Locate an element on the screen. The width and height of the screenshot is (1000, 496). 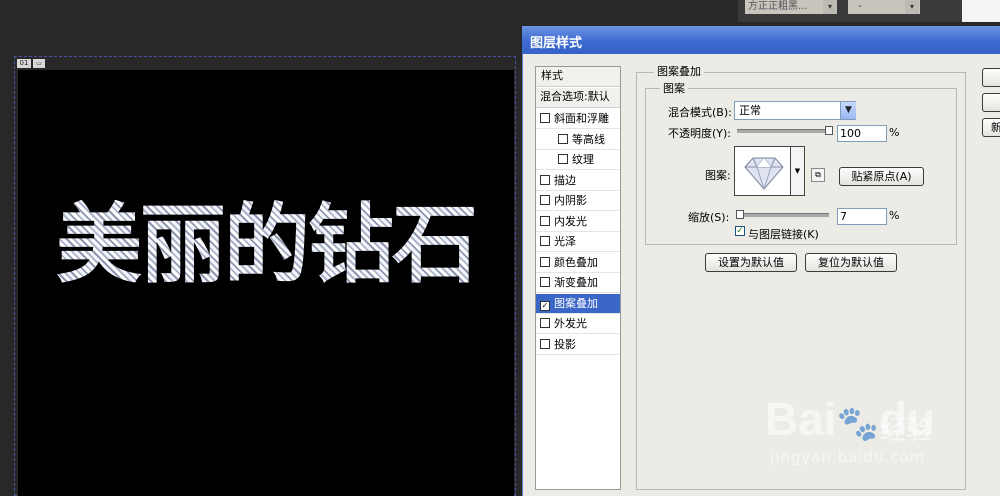
chevron-down-icon: ▼ is located at coordinates (848, 110).